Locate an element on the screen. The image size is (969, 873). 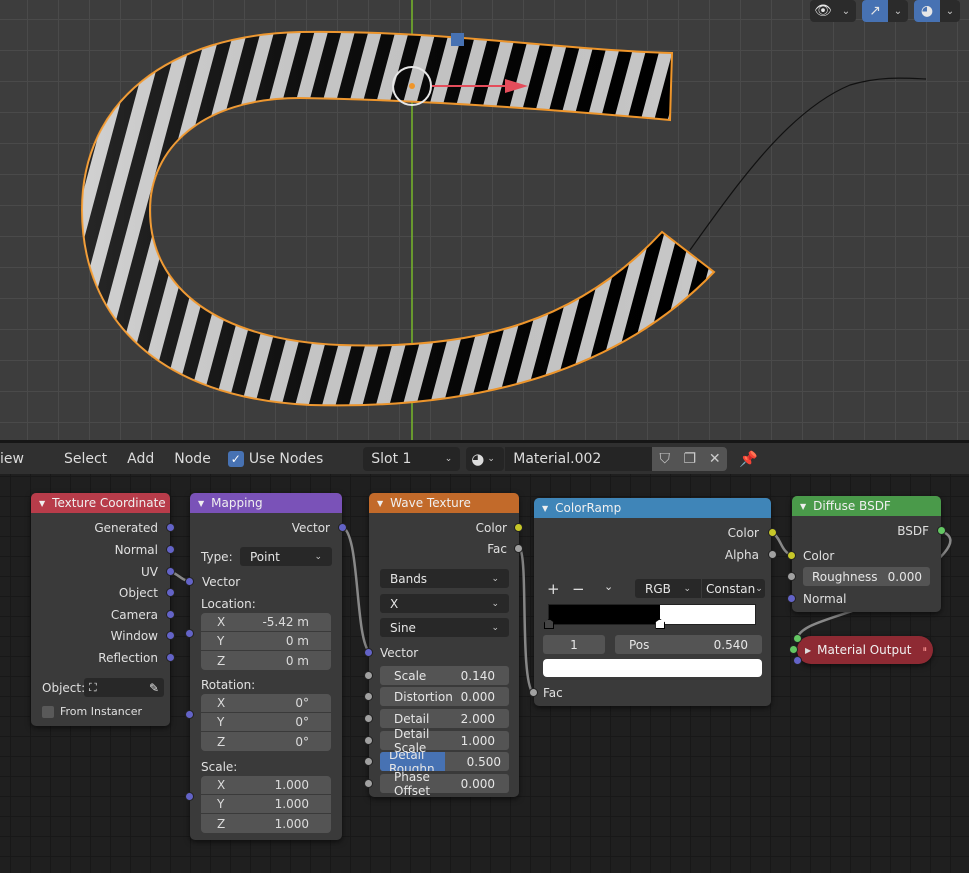
node-header: ▼ Wave Texture is located at coordinates (444, 503).